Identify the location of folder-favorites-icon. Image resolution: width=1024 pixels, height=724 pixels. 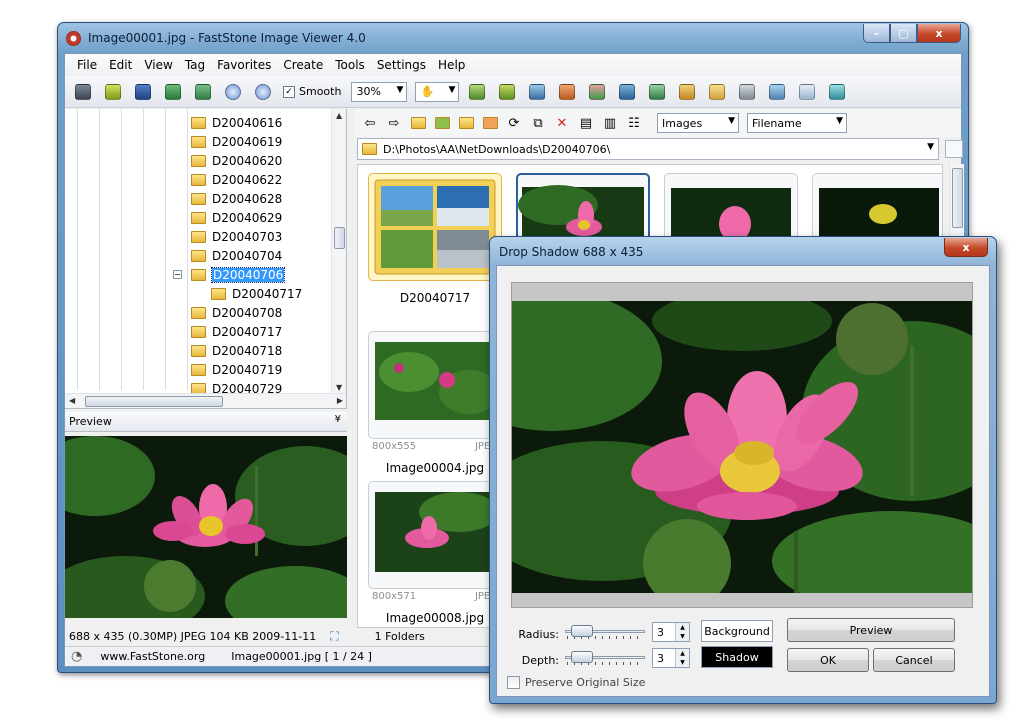
(466, 123).